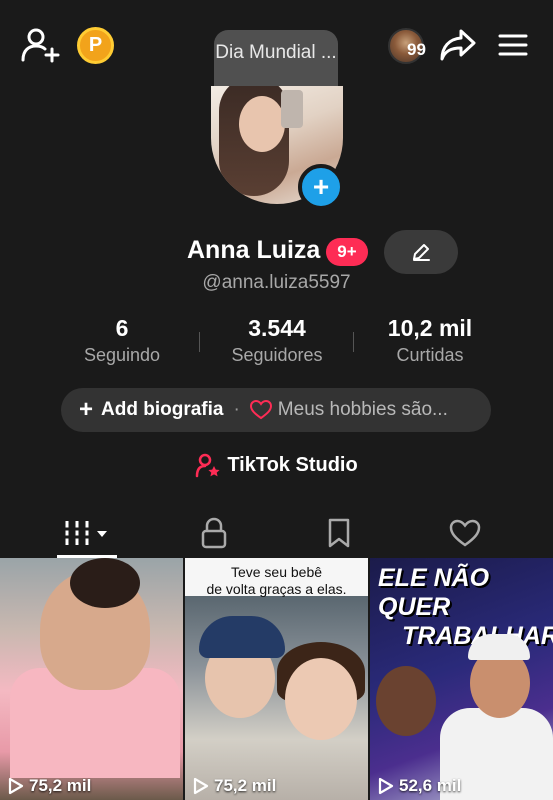 This screenshot has width=553, height=800. Describe the element at coordinates (277, 328) in the screenshot. I see `stat-value: 3.544` at that location.